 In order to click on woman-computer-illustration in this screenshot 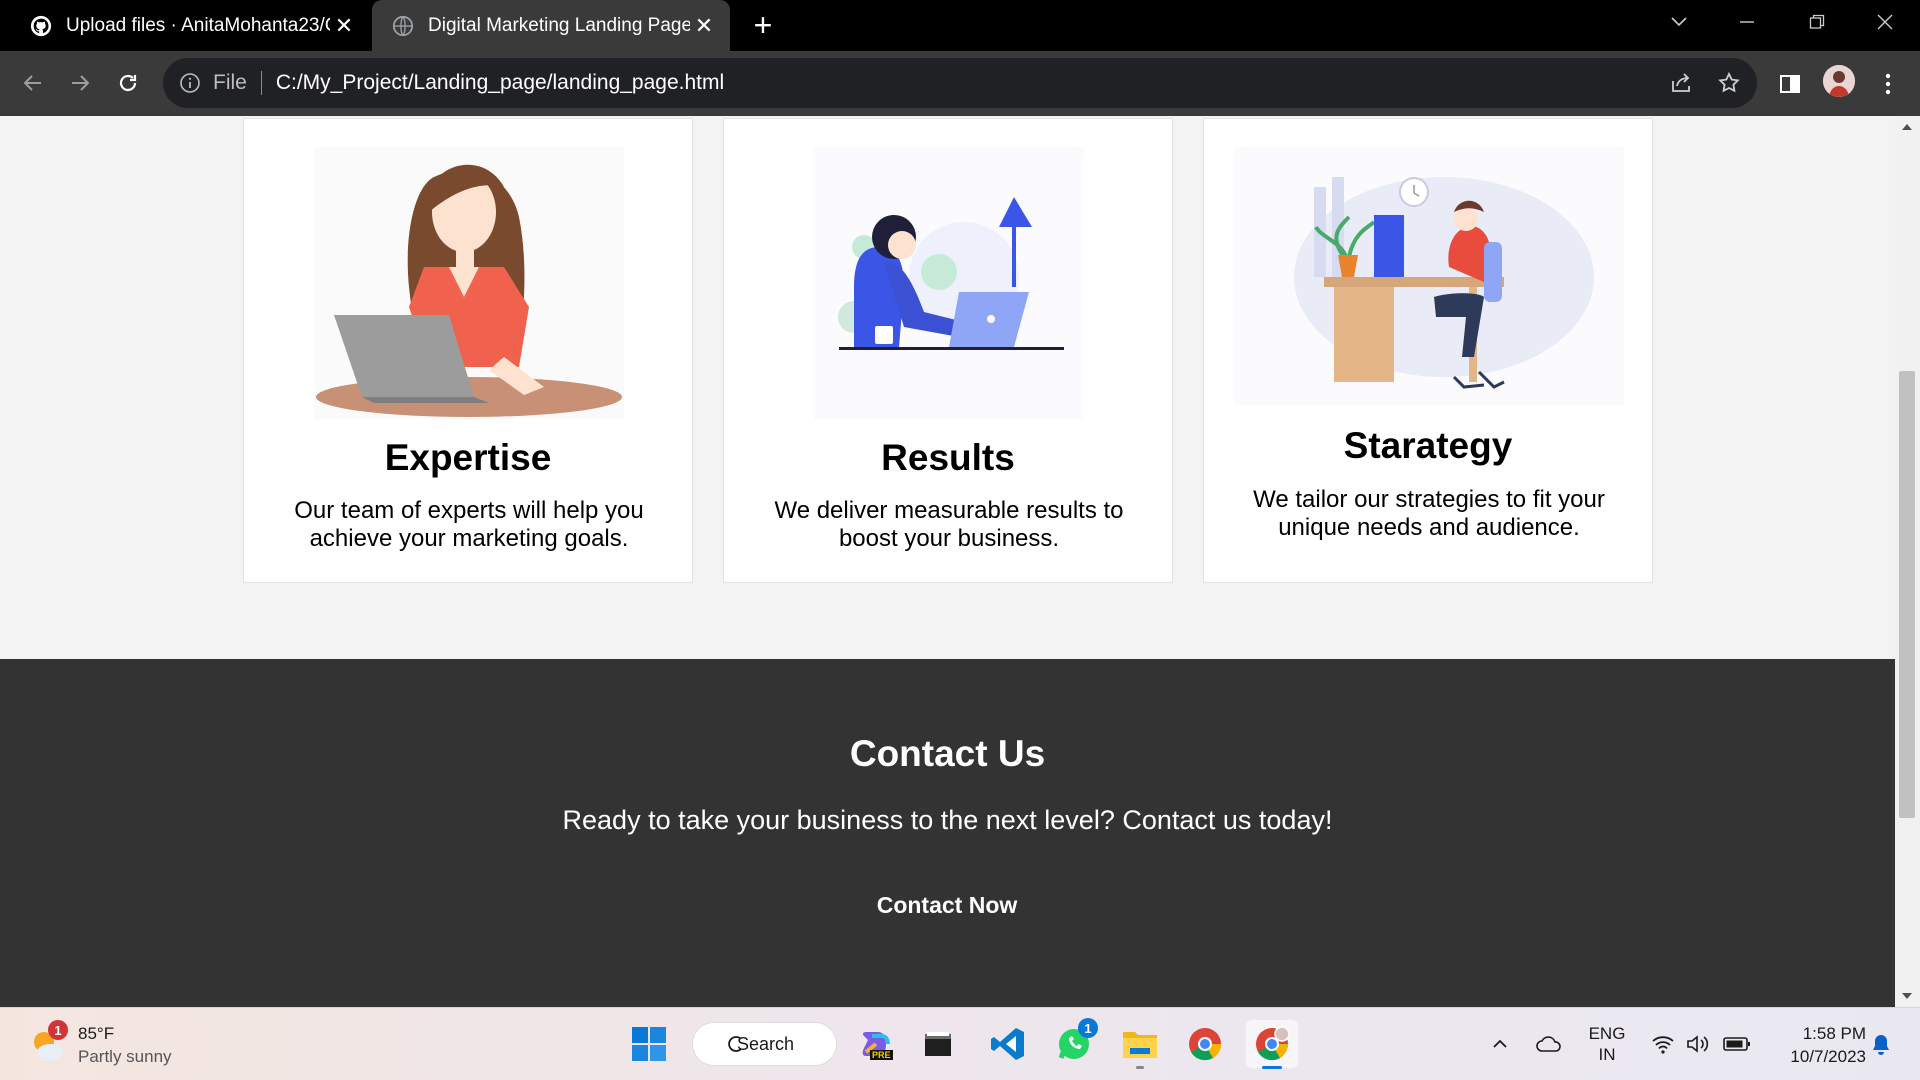, I will do `click(1429, 276)`.